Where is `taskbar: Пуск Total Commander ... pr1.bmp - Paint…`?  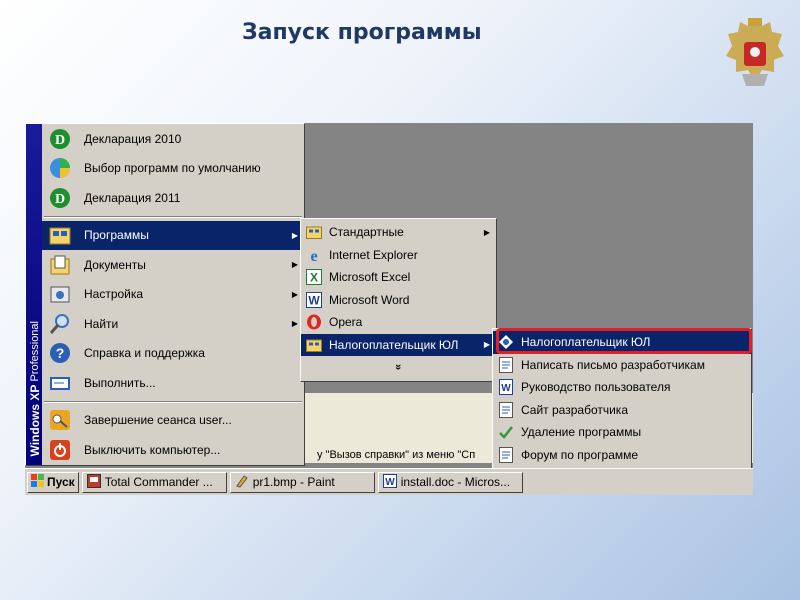 taskbar: Пуск Total Commander ... pr1.bmp - Paint… is located at coordinates (389, 481).